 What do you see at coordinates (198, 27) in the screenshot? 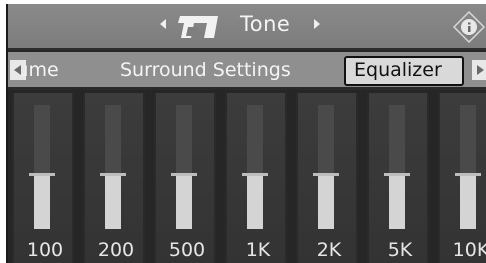
I see `brand-logo-icon` at bounding box center [198, 27].